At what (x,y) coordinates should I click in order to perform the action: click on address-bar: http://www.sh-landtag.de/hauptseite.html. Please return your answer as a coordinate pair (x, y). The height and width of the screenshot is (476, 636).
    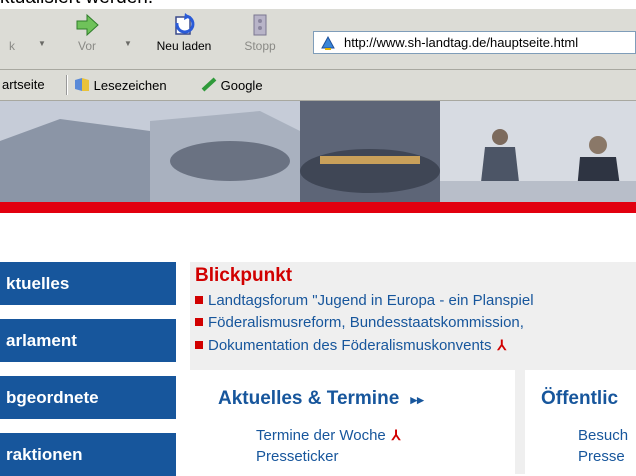
    Looking at the image, I should click on (474, 42).